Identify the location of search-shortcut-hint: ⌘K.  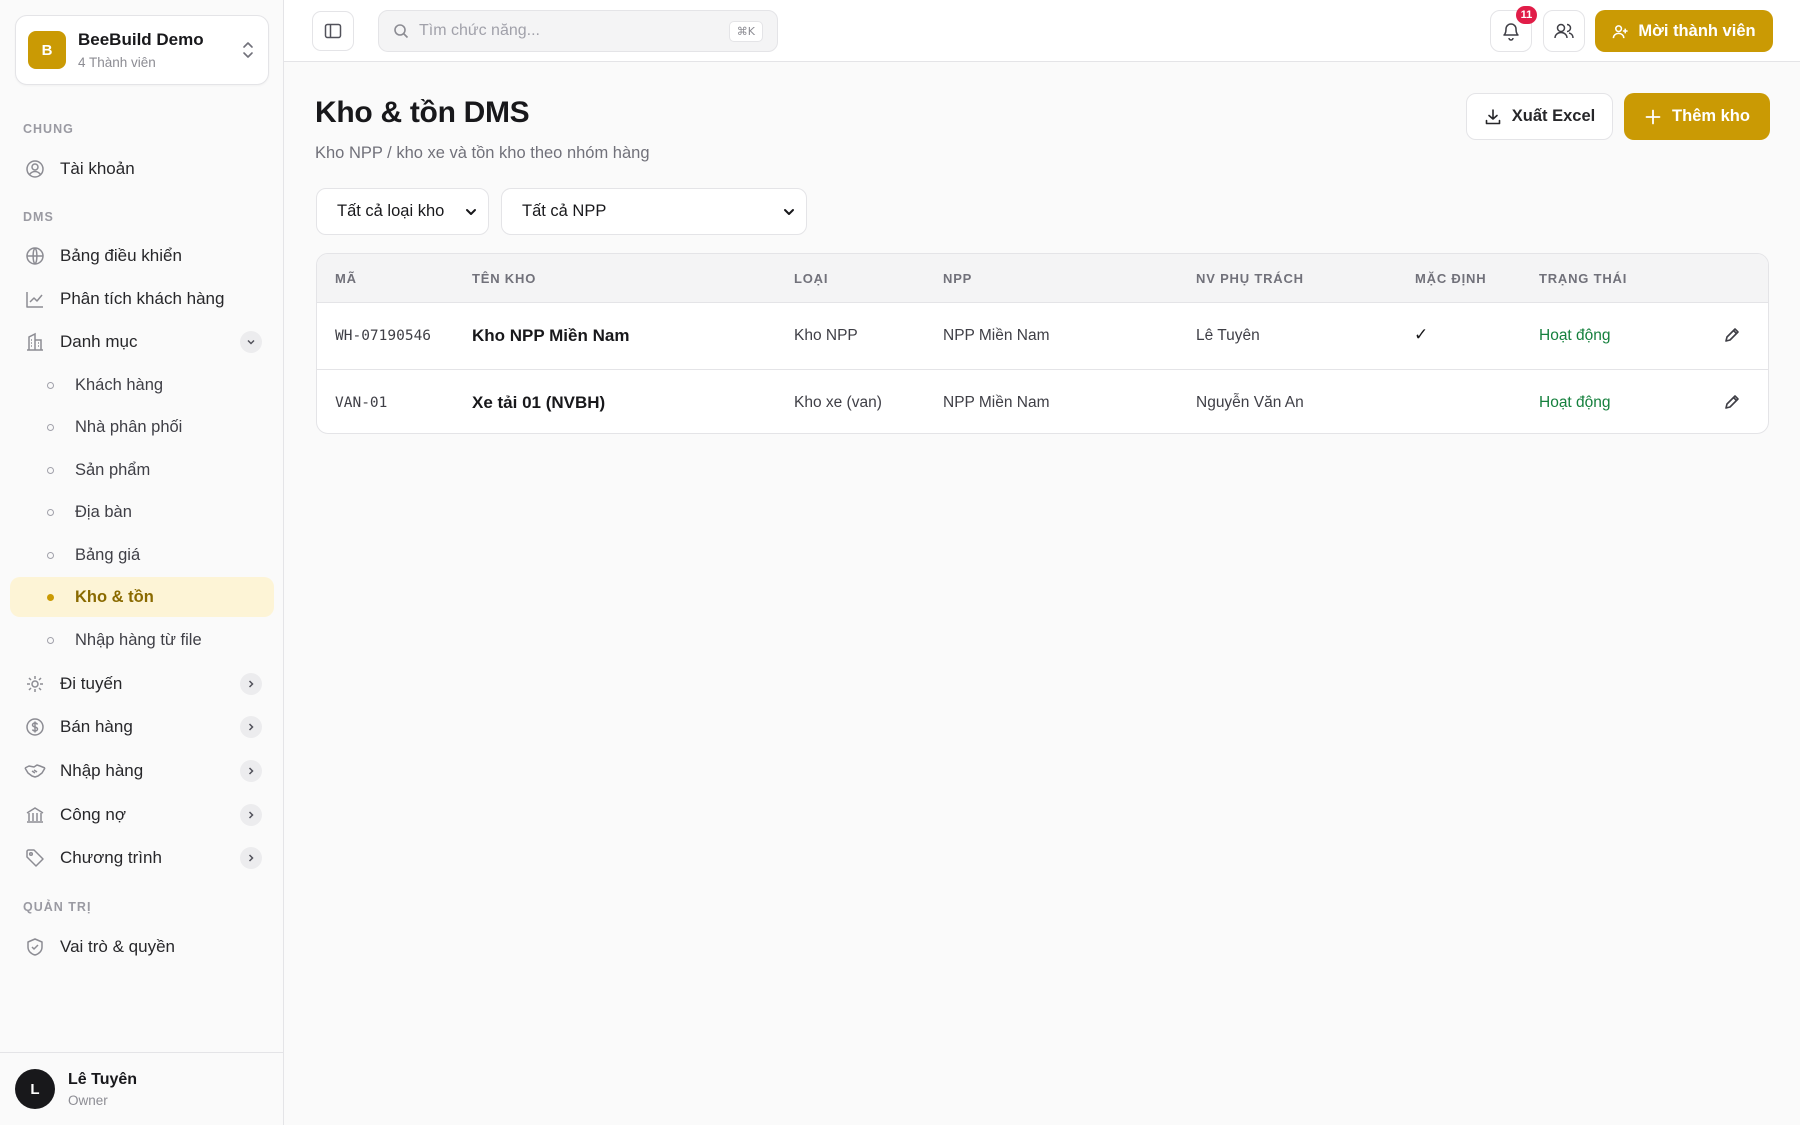
(745, 31).